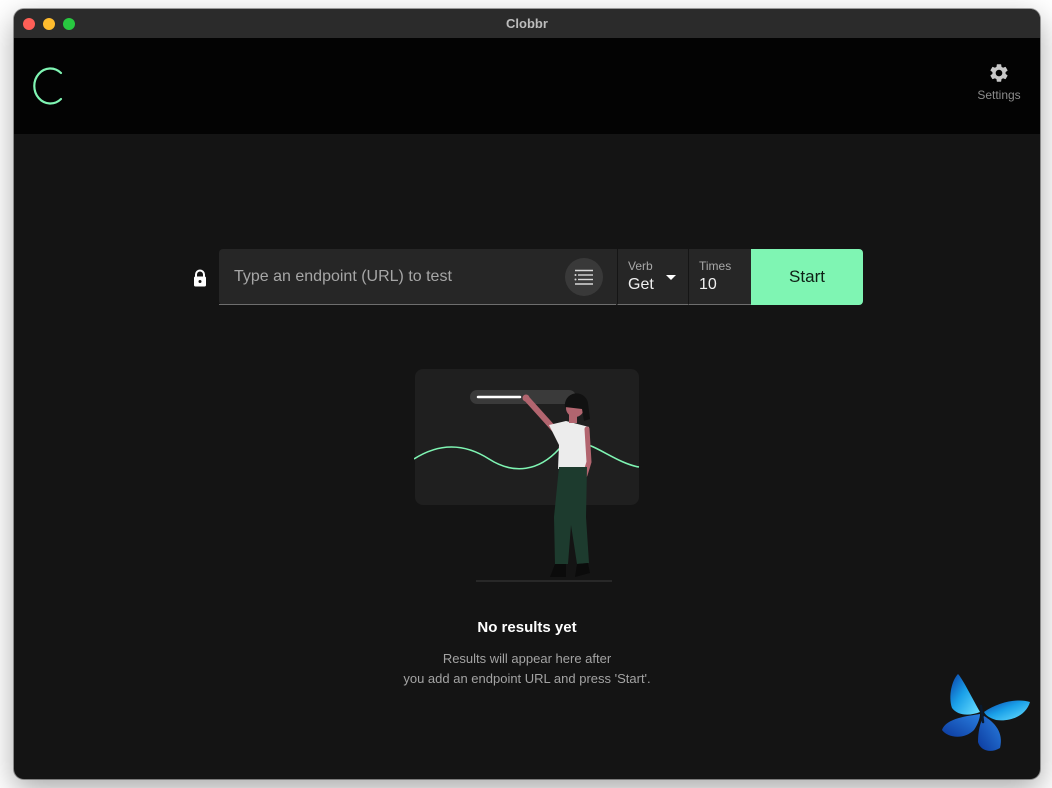  What do you see at coordinates (999, 73) in the screenshot?
I see `gear-icon` at bounding box center [999, 73].